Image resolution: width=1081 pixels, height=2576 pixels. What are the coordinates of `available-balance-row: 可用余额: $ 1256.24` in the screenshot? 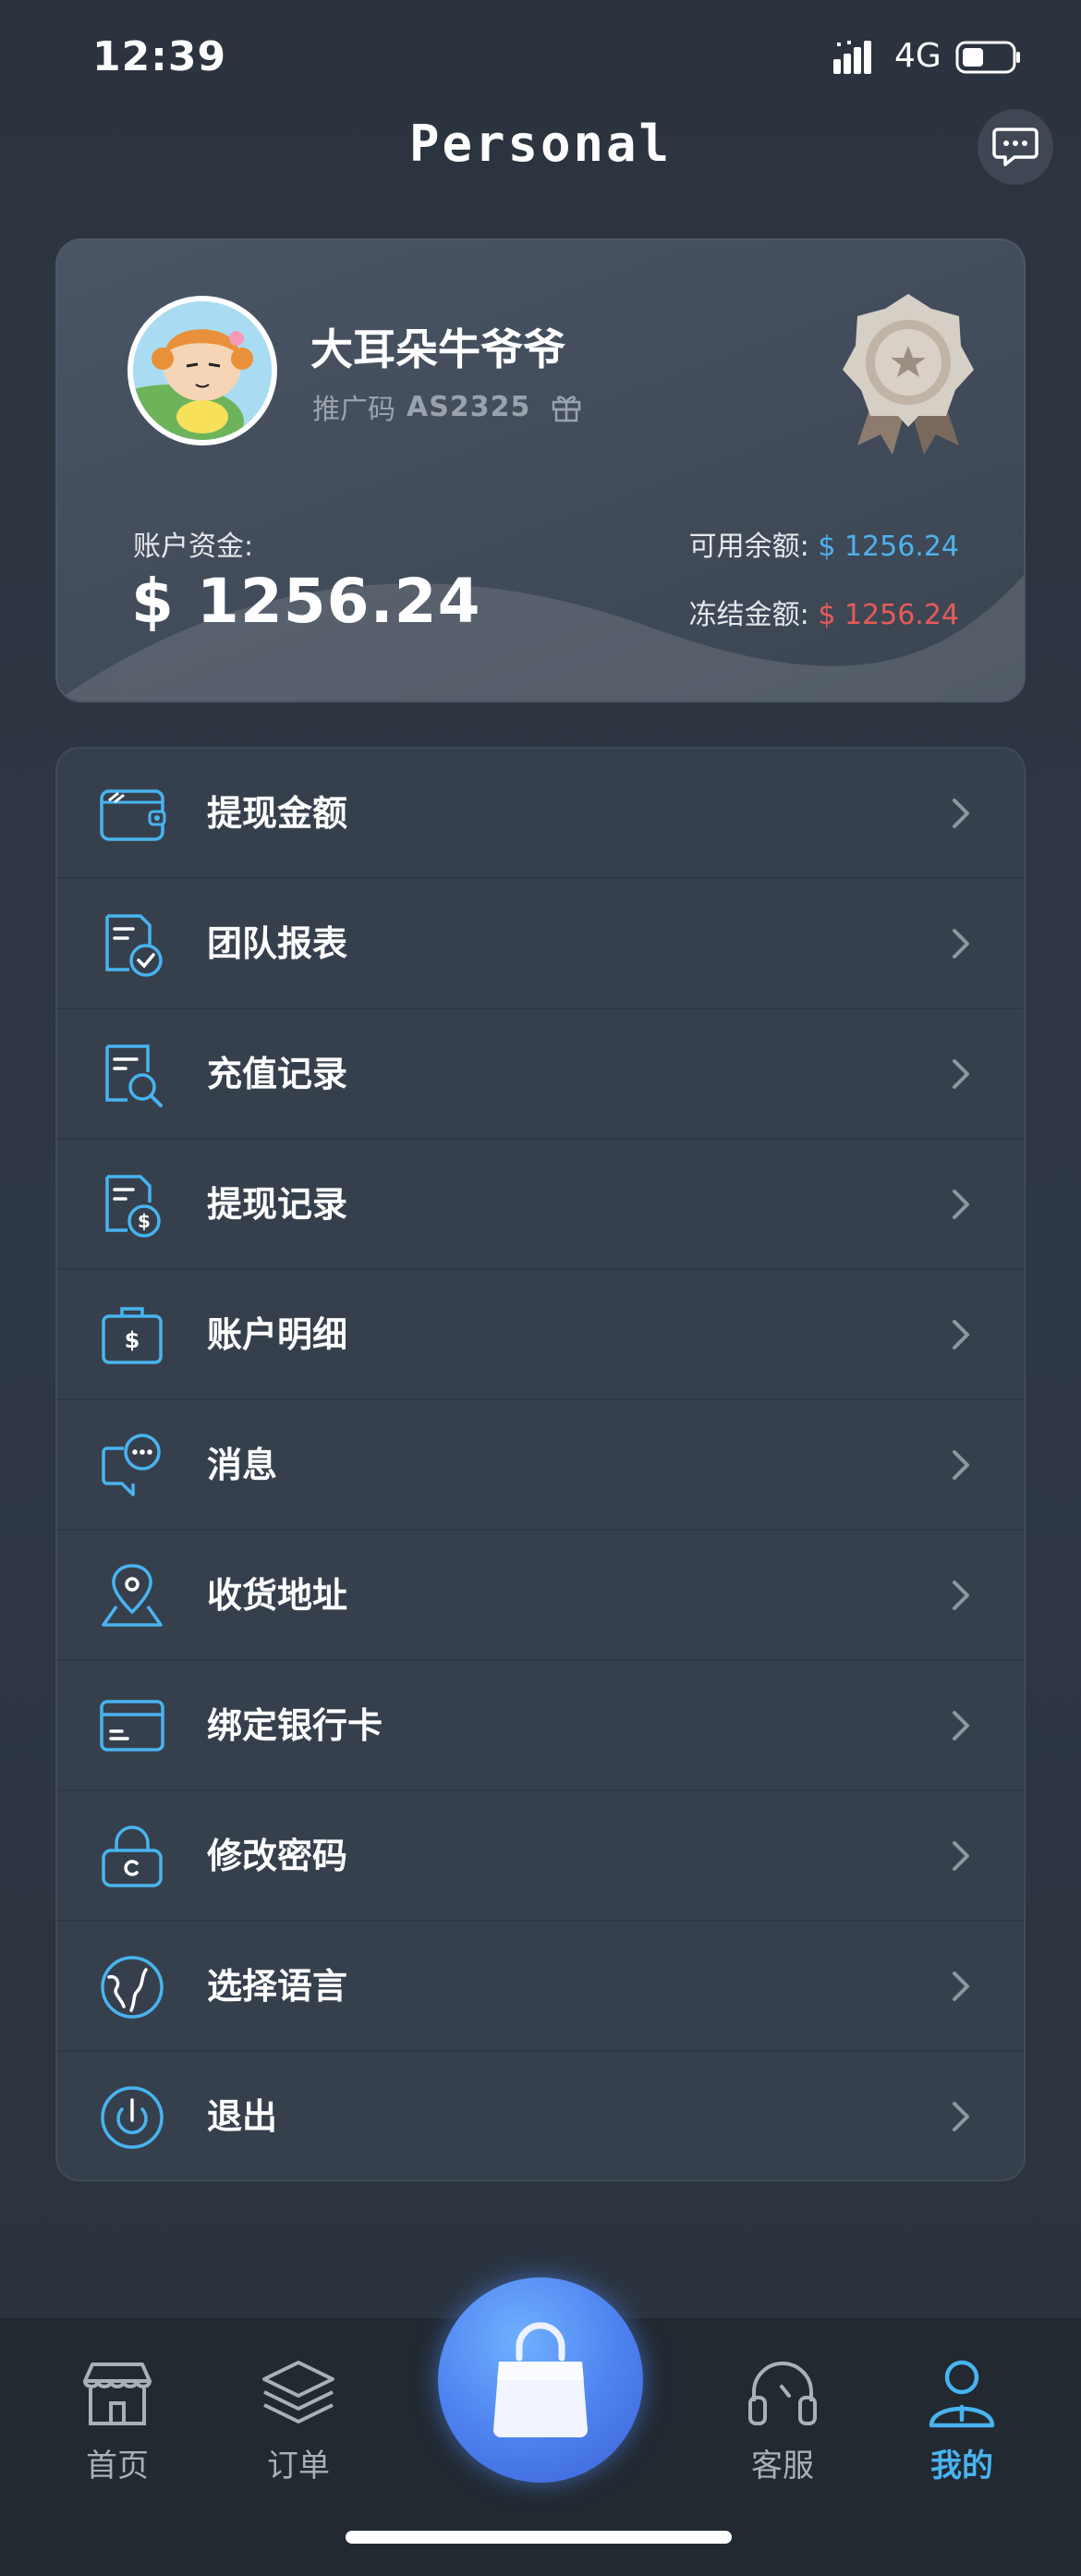 It's located at (824, 543).